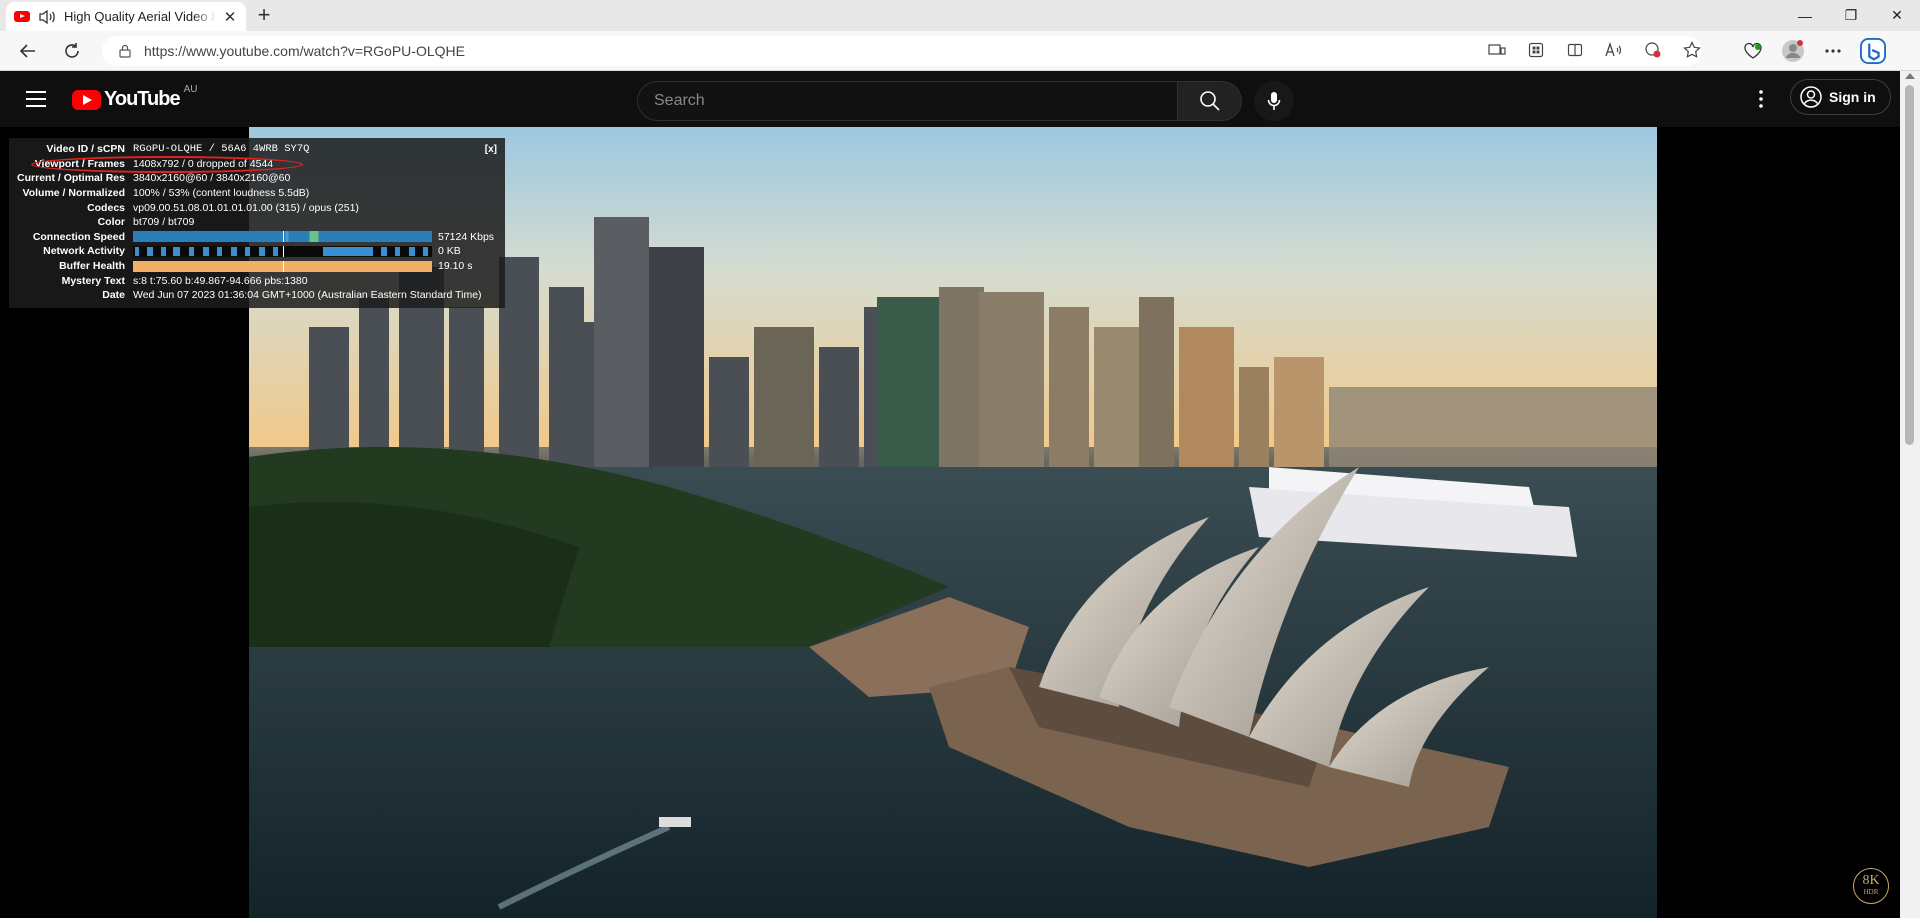 The height and width of the screenshot is (918, 1920). What do you see at coordinates (92, 266) in the screenshot?
I see `stats-label: Buffer Health` at bounding box center [92, 266].